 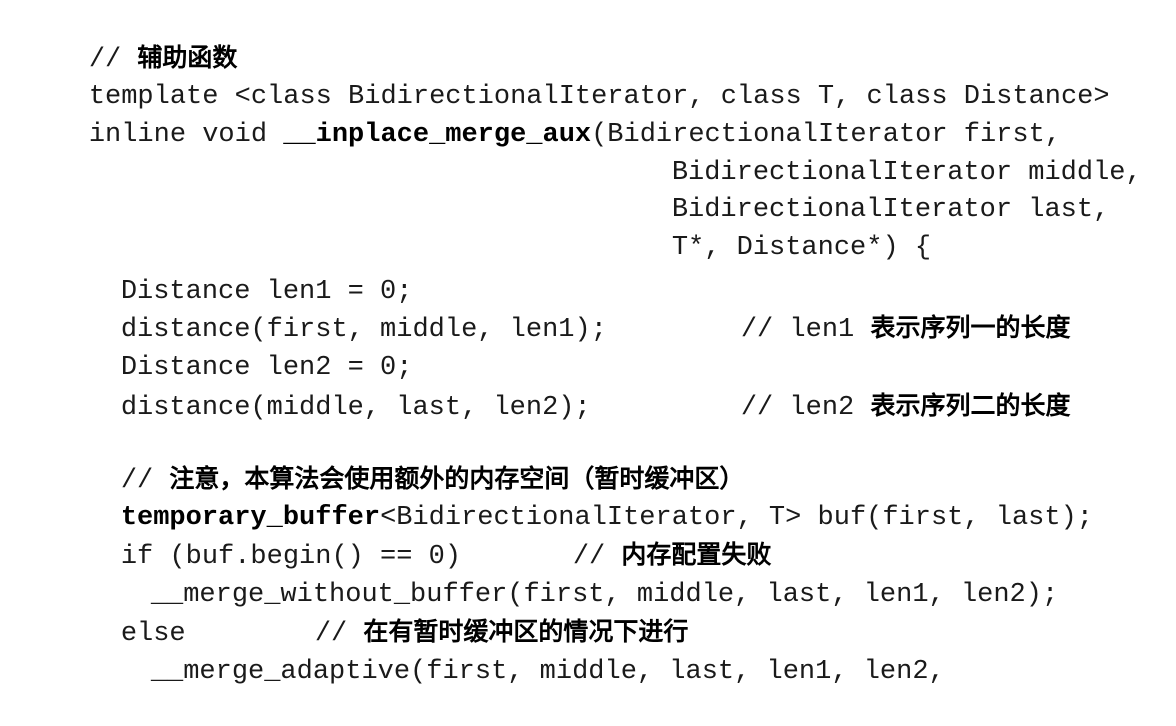 What do you see at coordinates (355, 408) in the screenshot?
I see `statement: distance(middle, last, len2);` at bounding box center [355, 408].